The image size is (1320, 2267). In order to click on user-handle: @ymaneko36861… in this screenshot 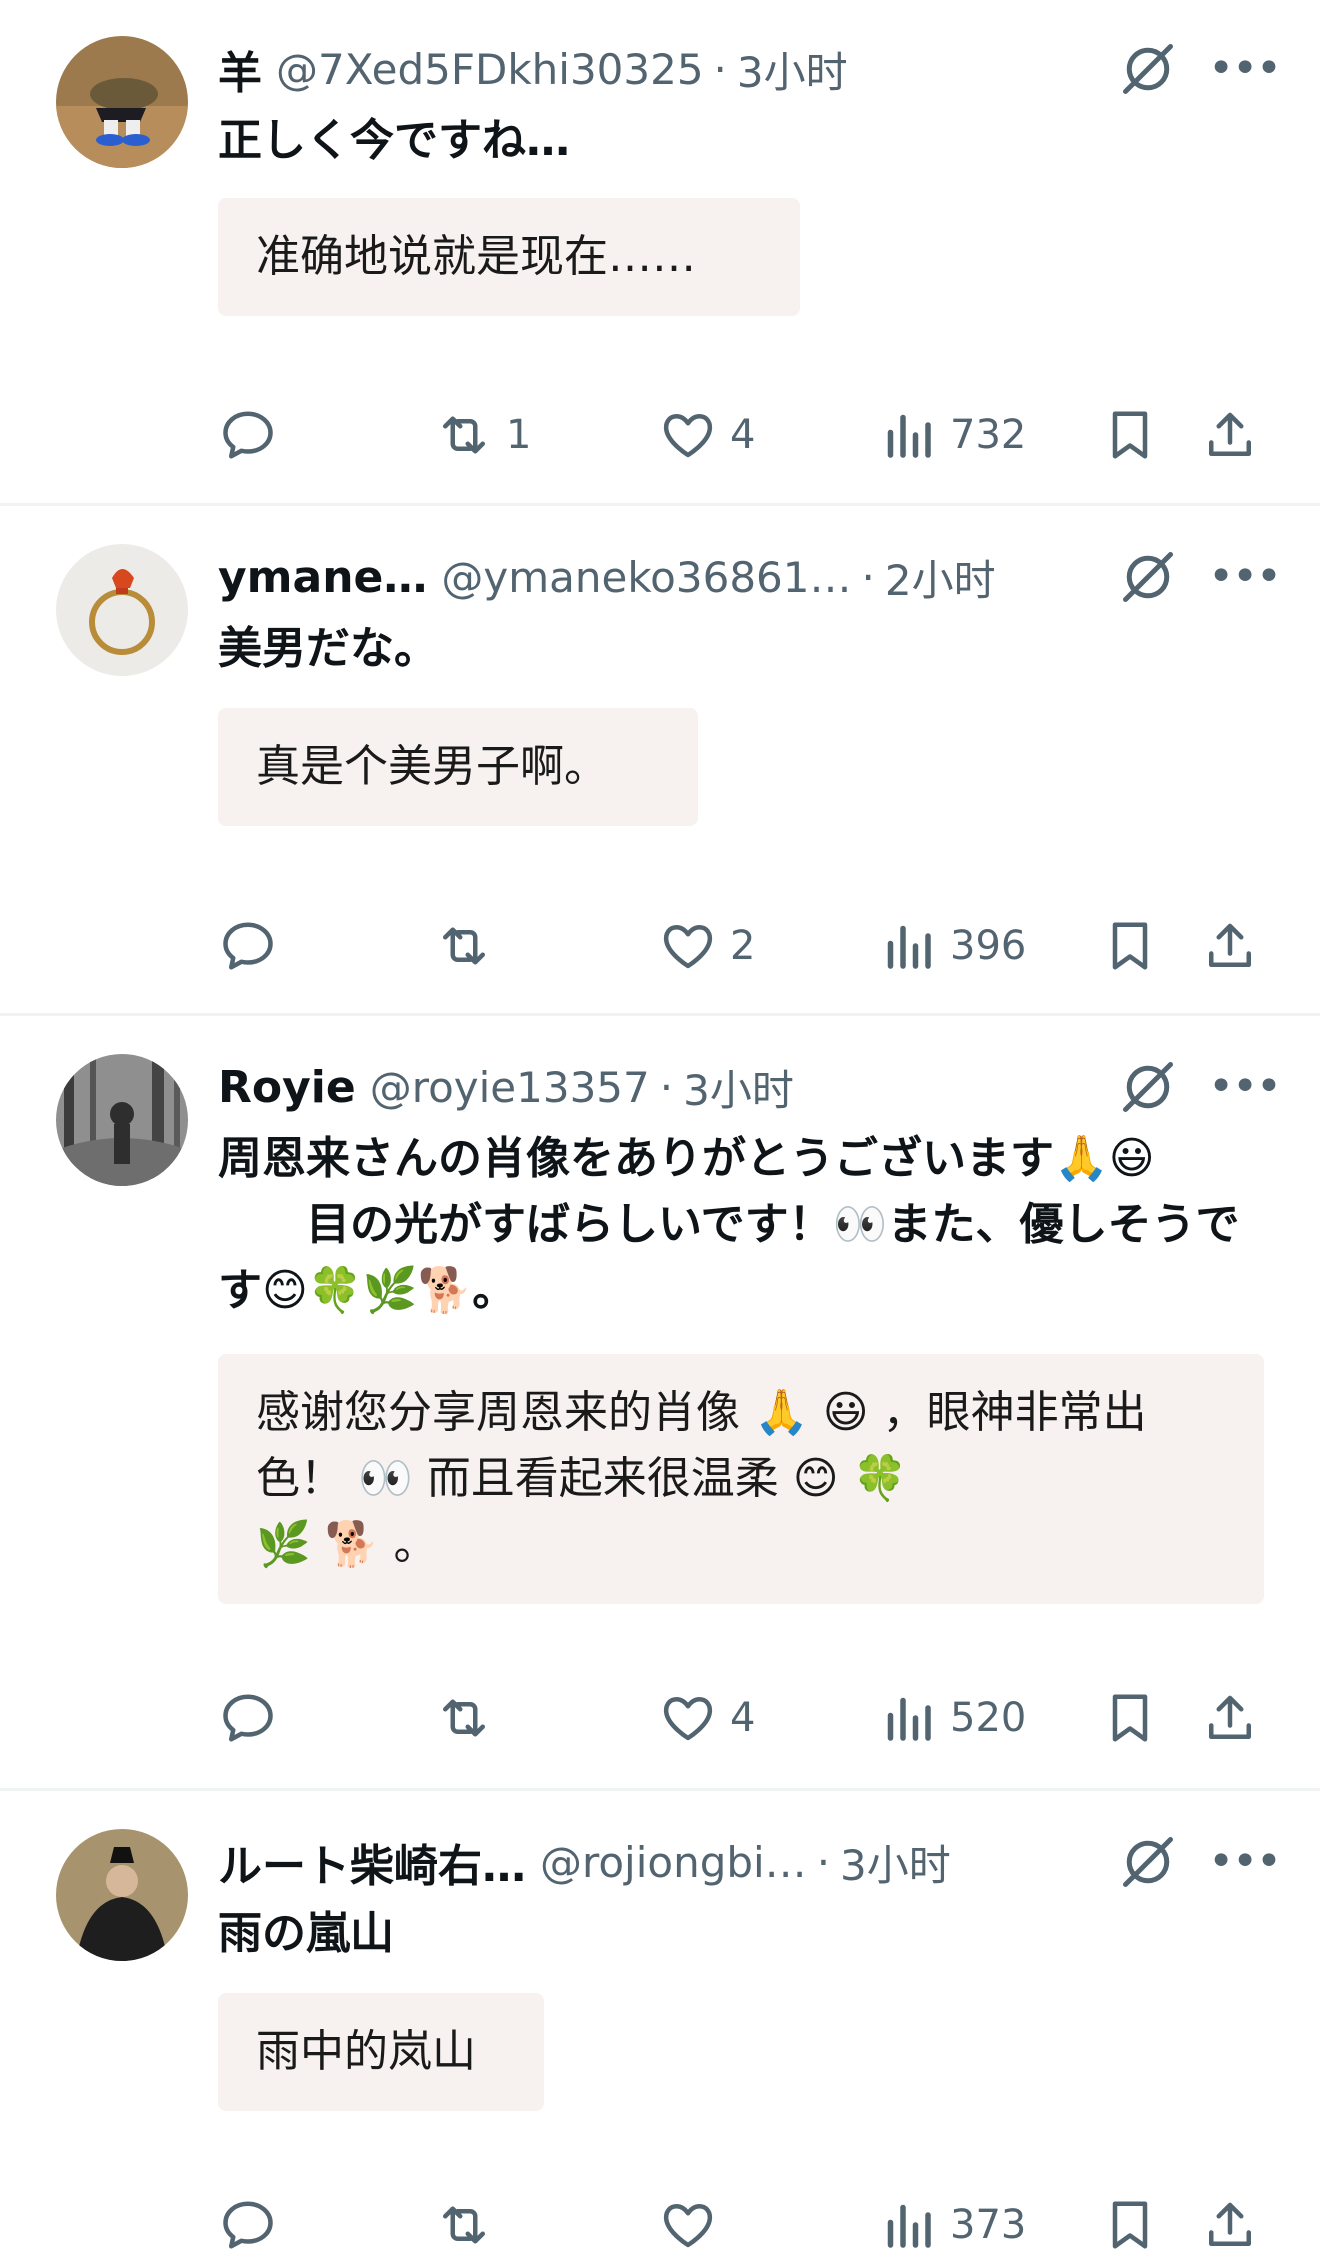, I will do `click(646, 577)`.